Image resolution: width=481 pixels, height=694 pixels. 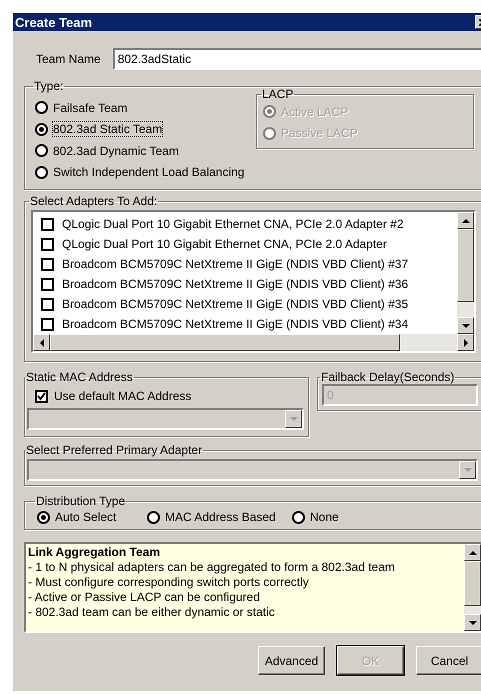 I want to click on dialog-button: Advanced, so click(x=291, y=660).